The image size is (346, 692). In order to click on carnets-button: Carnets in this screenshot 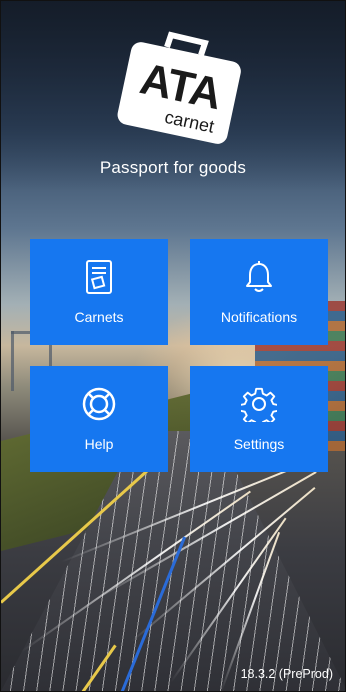, I will do `click(99, 292)`.